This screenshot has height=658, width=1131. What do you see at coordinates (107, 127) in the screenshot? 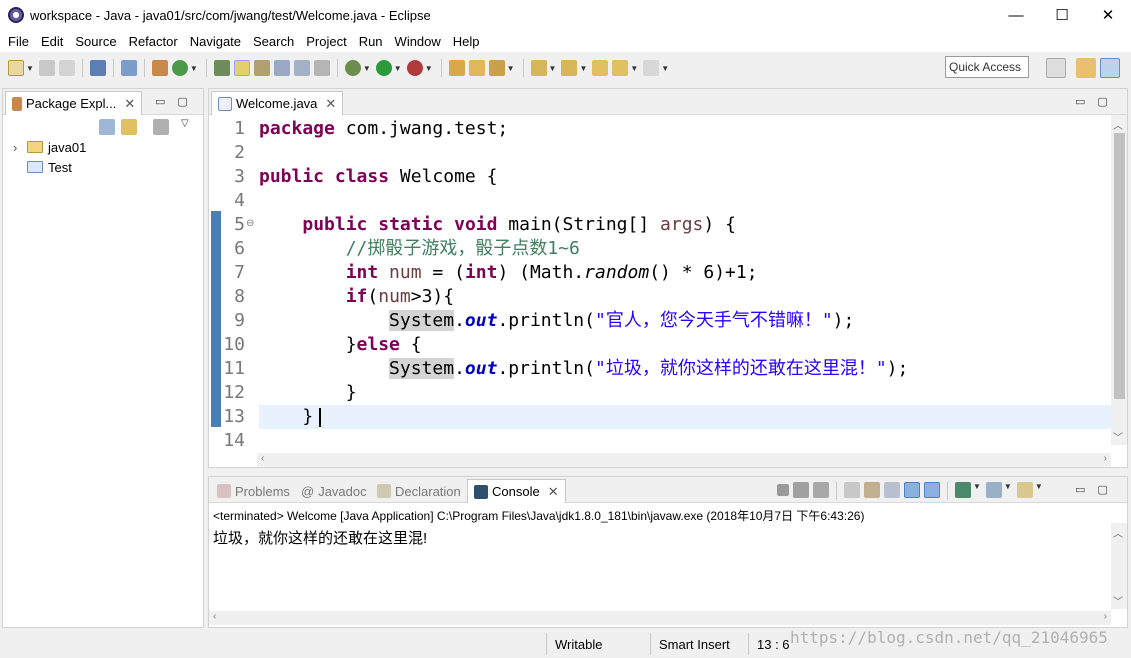
I see `collapse-all-icon` at bounding box center [107, 127].